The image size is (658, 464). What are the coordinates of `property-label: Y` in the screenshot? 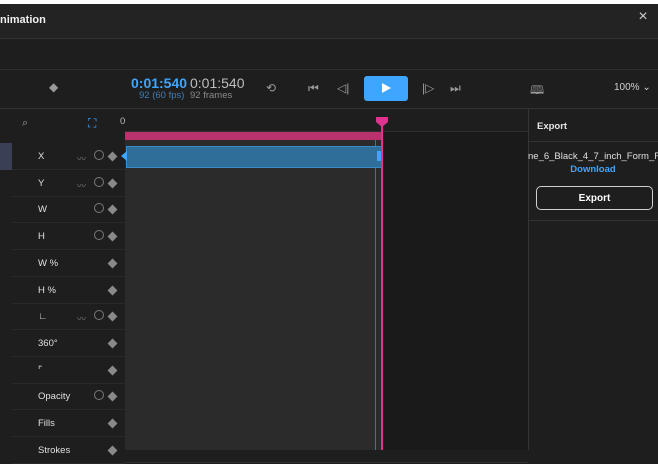 It's located at (41, 183).